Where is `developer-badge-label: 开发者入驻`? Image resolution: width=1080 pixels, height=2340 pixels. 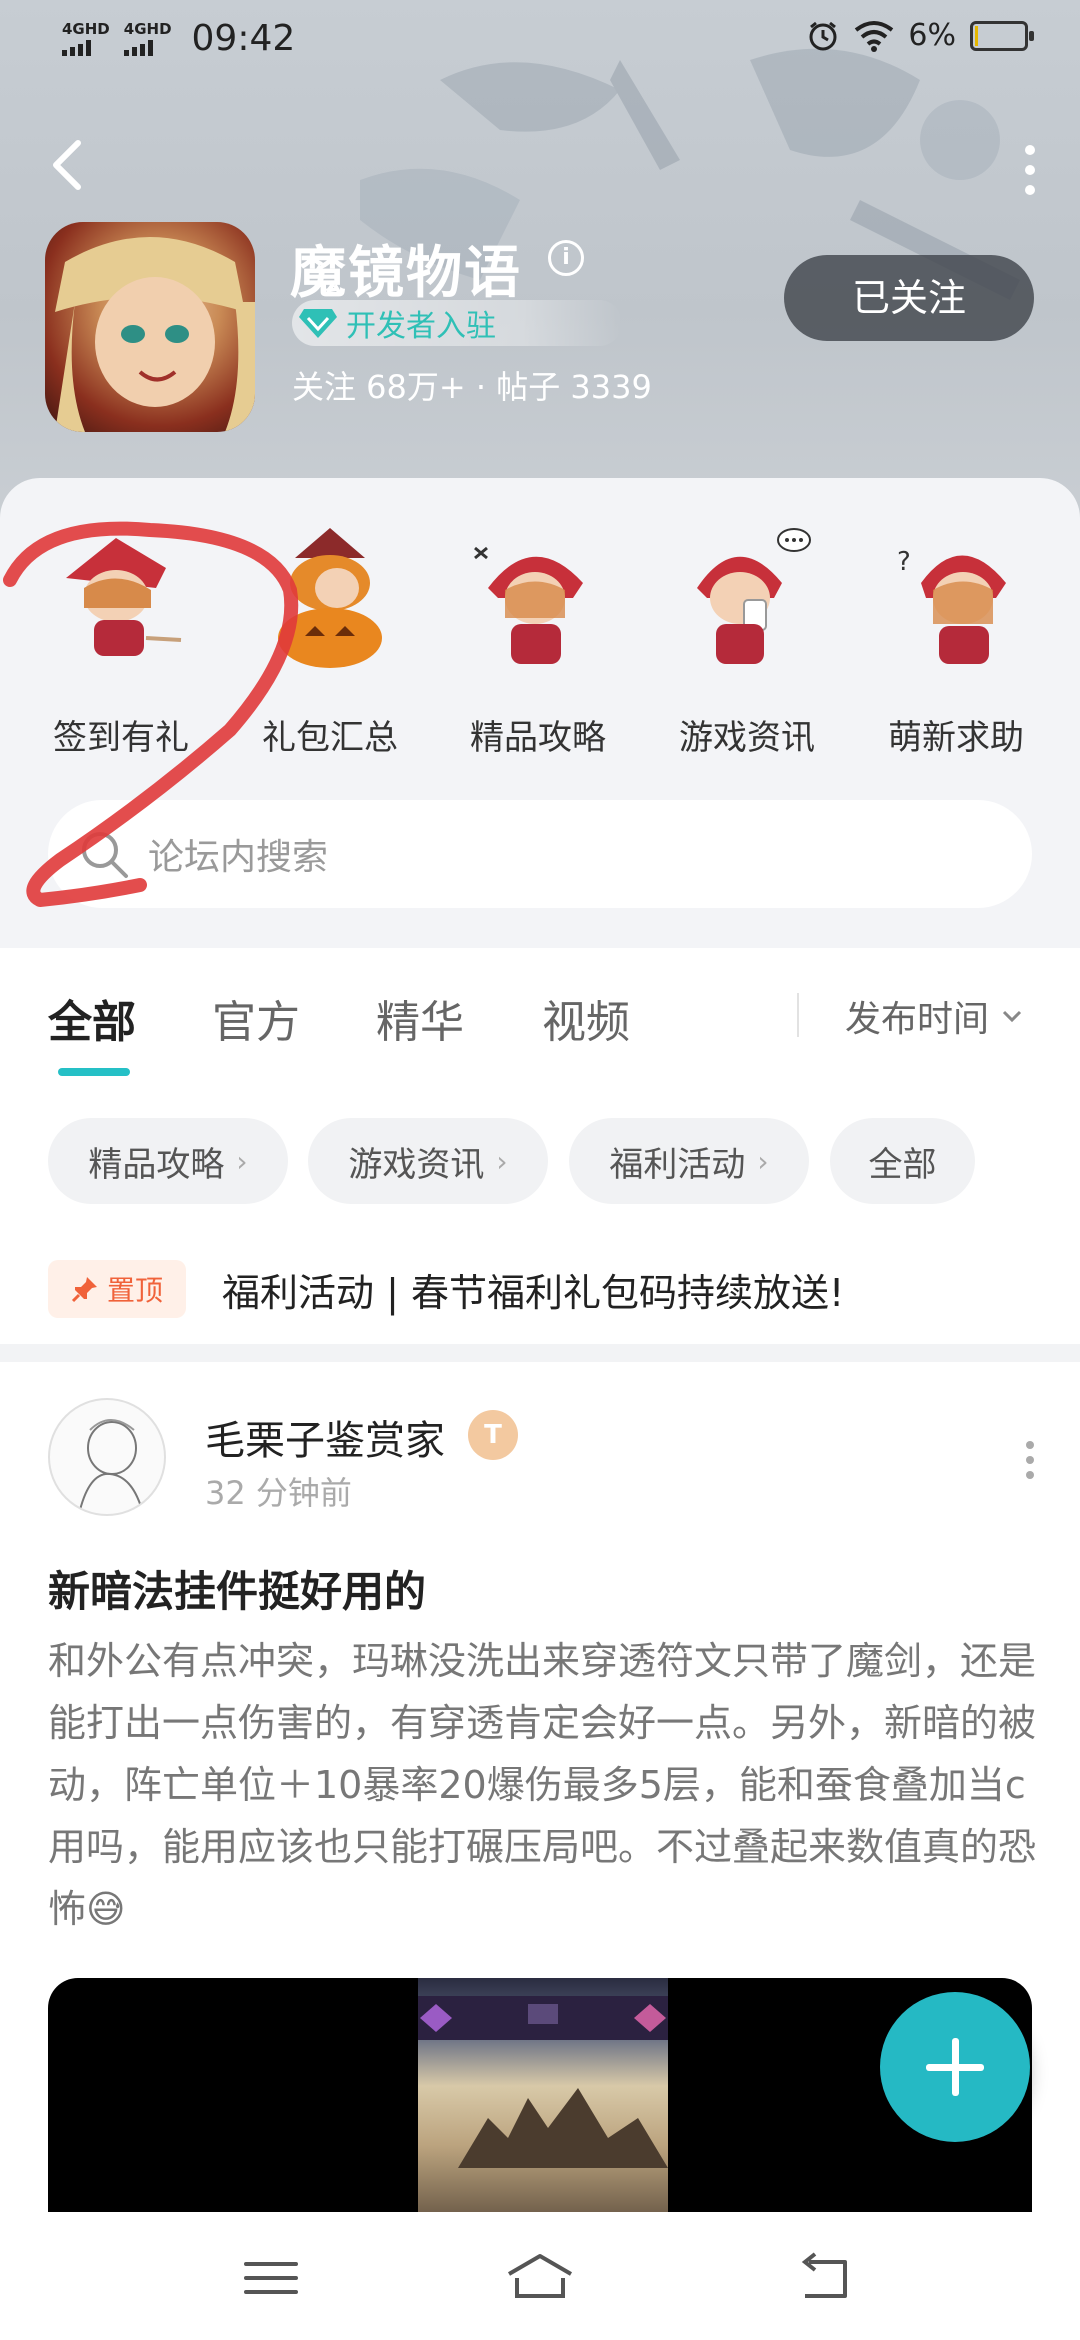
developer-badge-label: 开发者入驻 is located at coordinates (421, 326).